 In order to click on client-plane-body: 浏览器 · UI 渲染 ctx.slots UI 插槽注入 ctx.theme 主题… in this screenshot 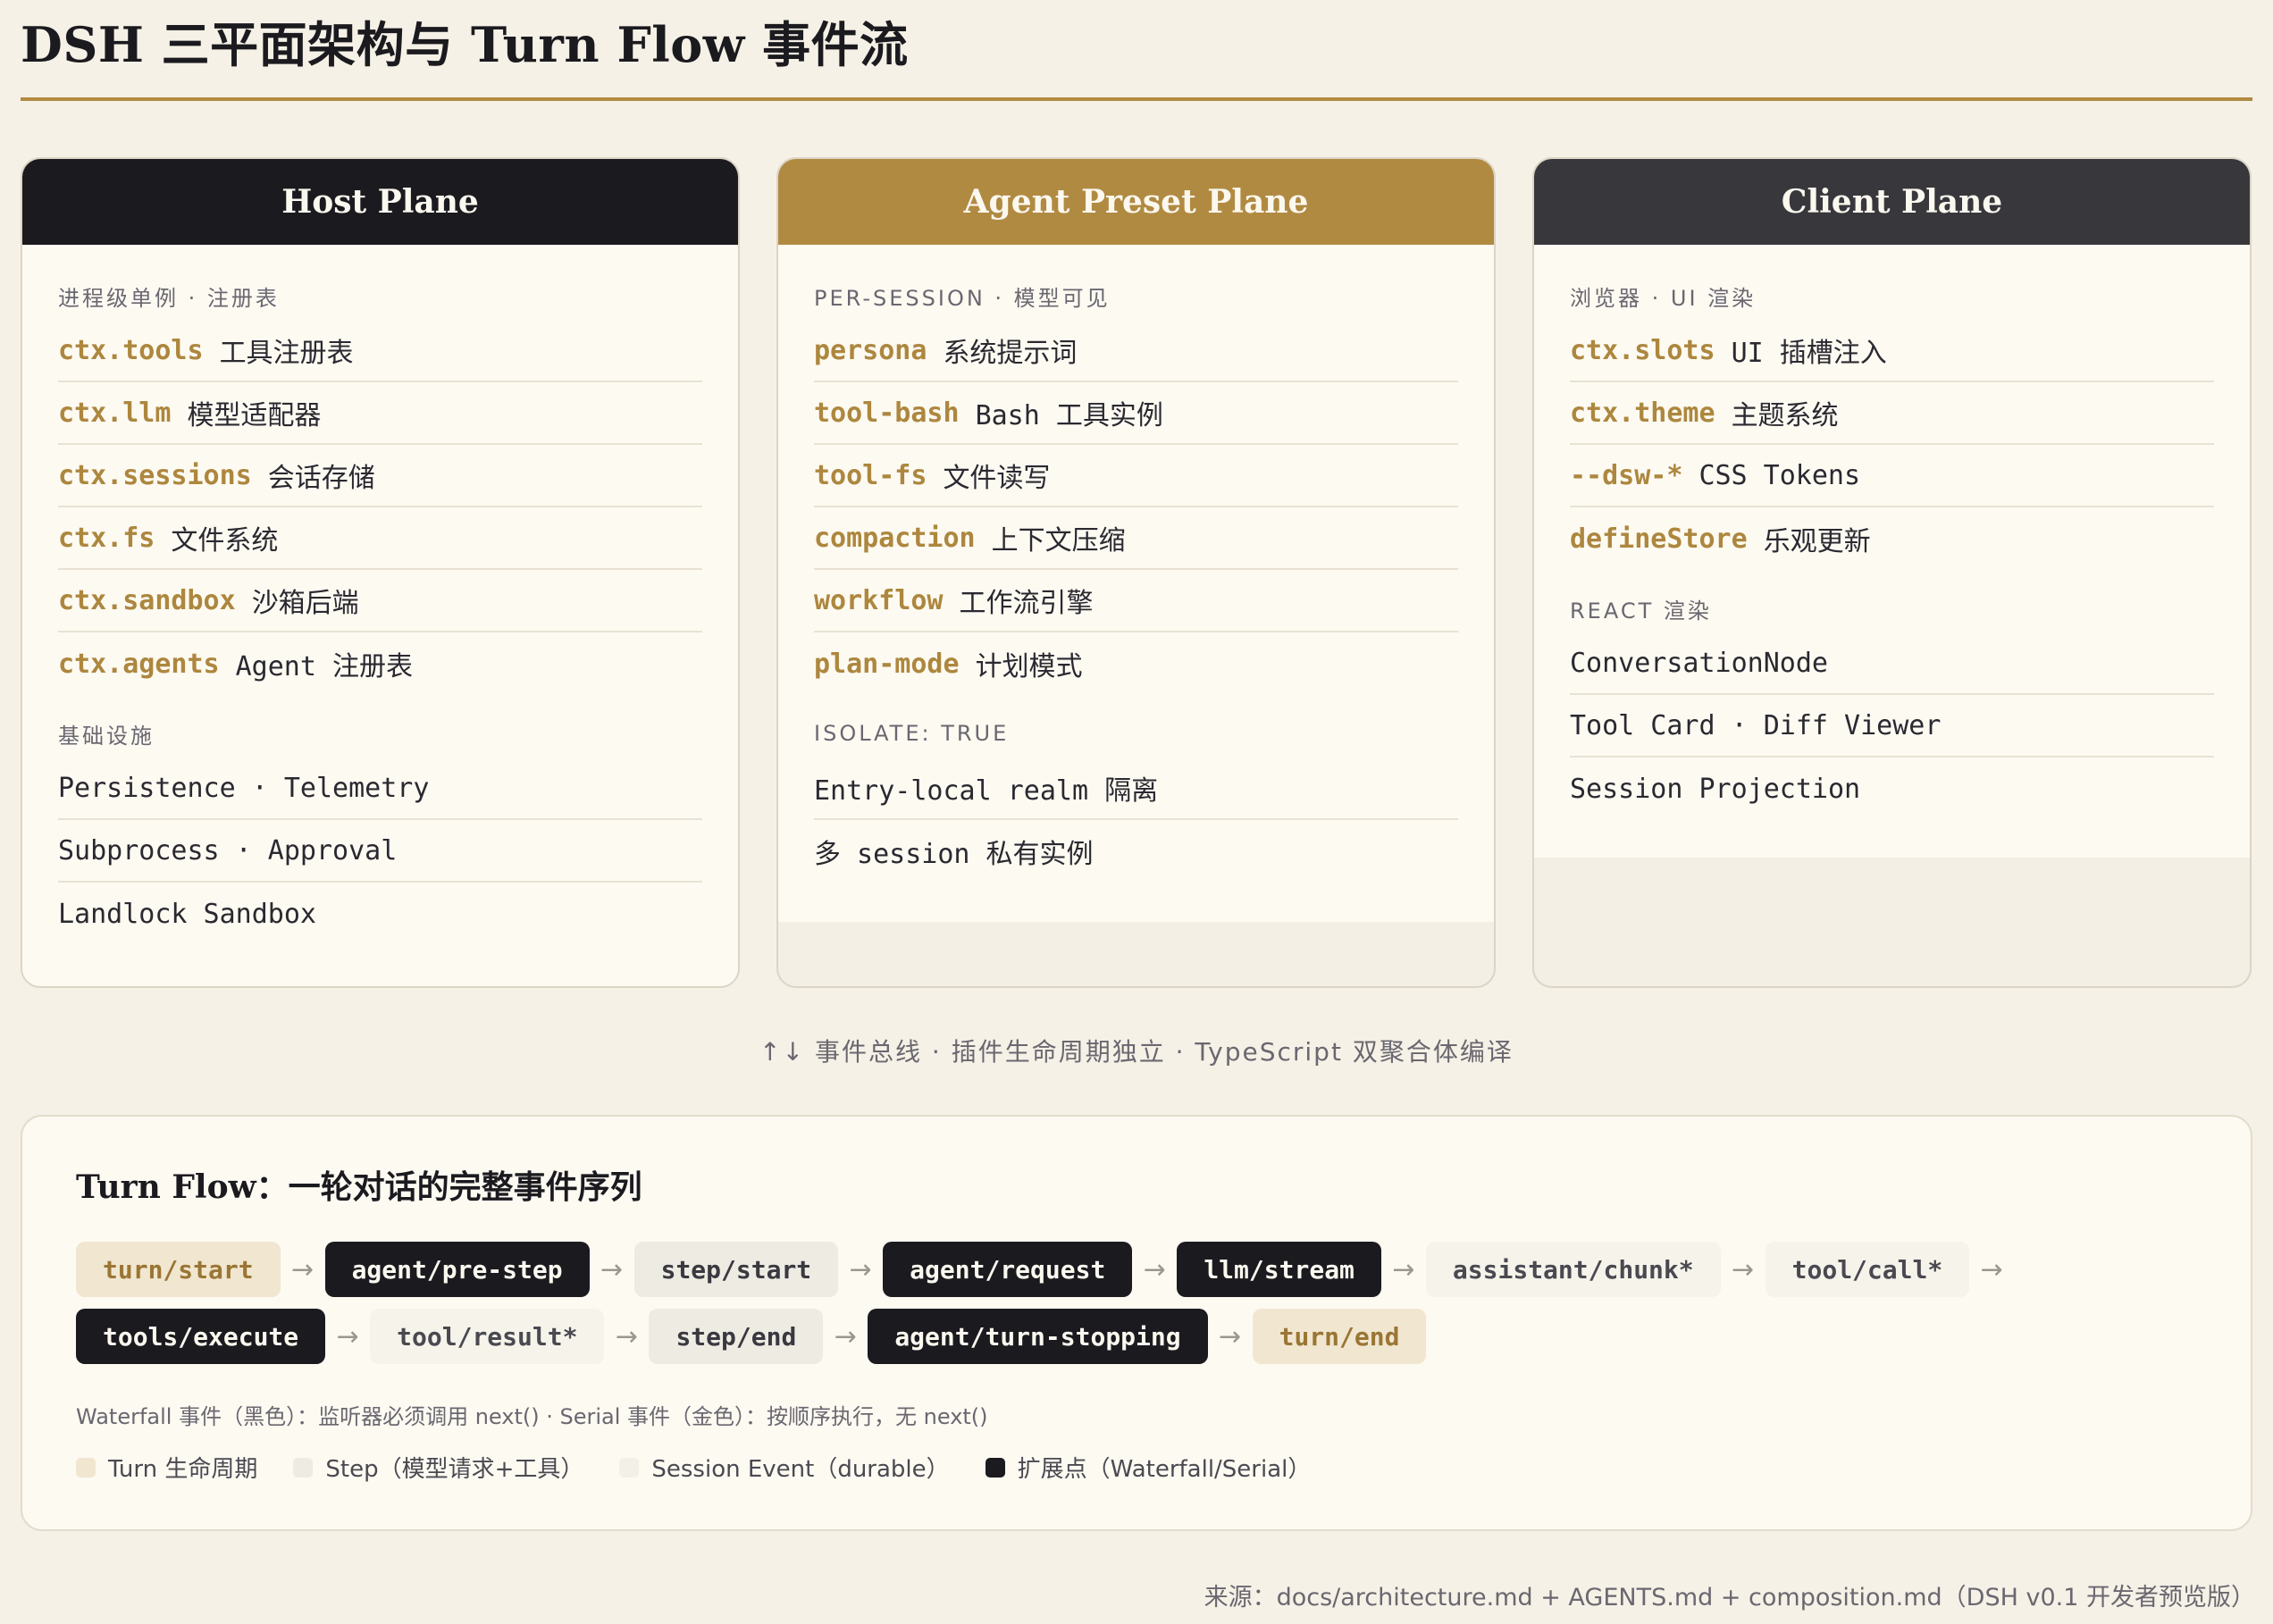, I will do `click(1892, 552)`.